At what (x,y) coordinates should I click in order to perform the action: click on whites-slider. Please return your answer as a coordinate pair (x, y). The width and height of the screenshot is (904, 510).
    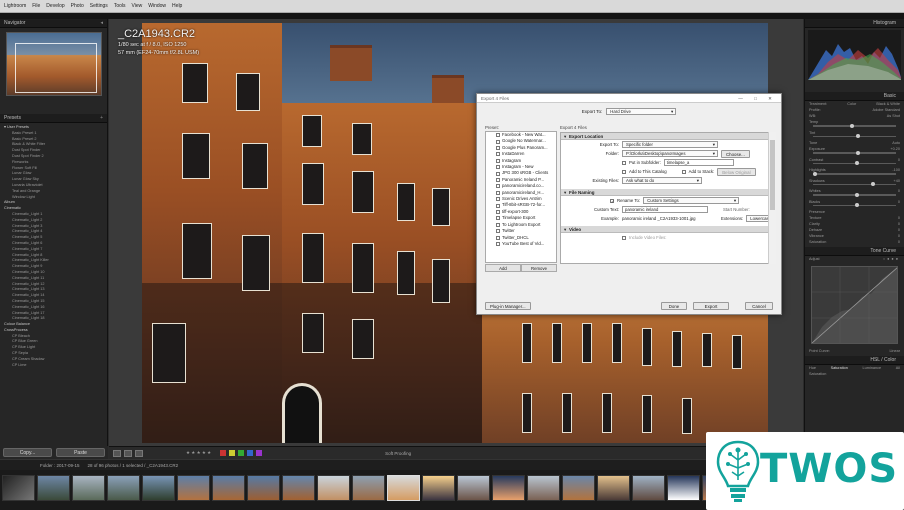
    Looking at the image, I should click on (854, 194).